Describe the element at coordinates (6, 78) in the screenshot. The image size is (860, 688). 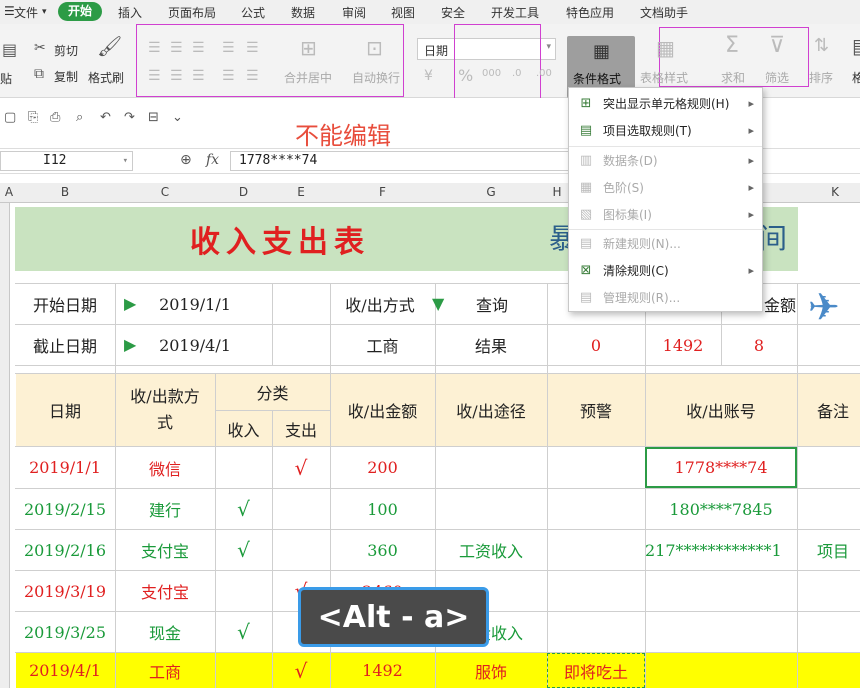
I see `paste-label: 贴` at that location.